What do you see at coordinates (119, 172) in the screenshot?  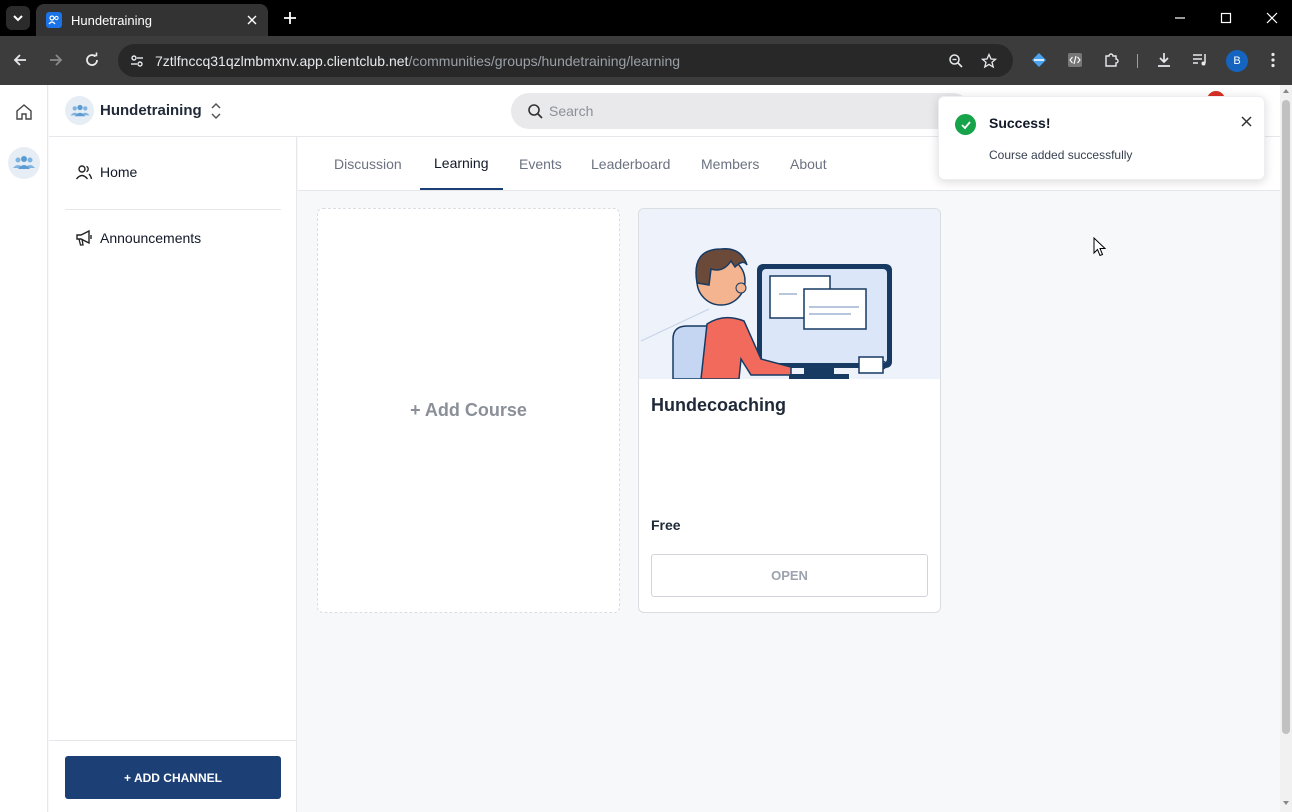 I see `sidebar-item-label: Home` at bounding box center [119, 172].